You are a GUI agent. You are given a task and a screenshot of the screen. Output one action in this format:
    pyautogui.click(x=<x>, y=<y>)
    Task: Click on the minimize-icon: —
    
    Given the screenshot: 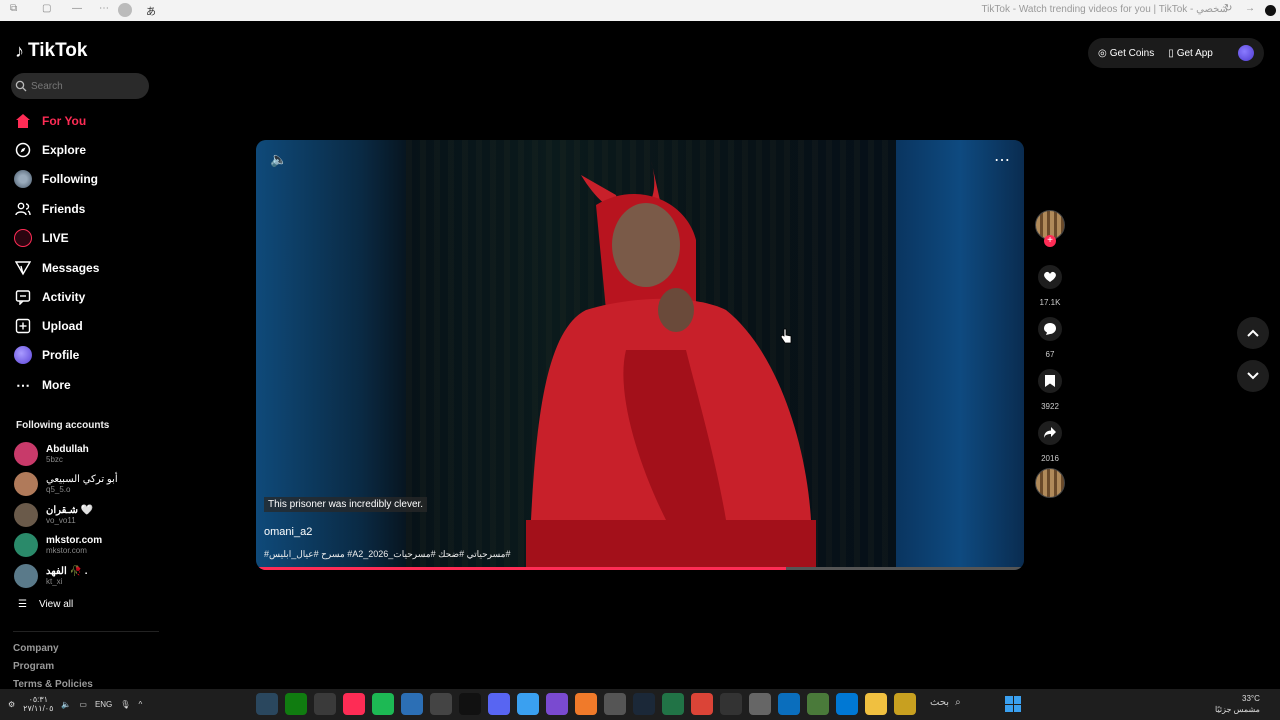 What is the action you would take?
    pyautogui.click(x=77, y=8)
    